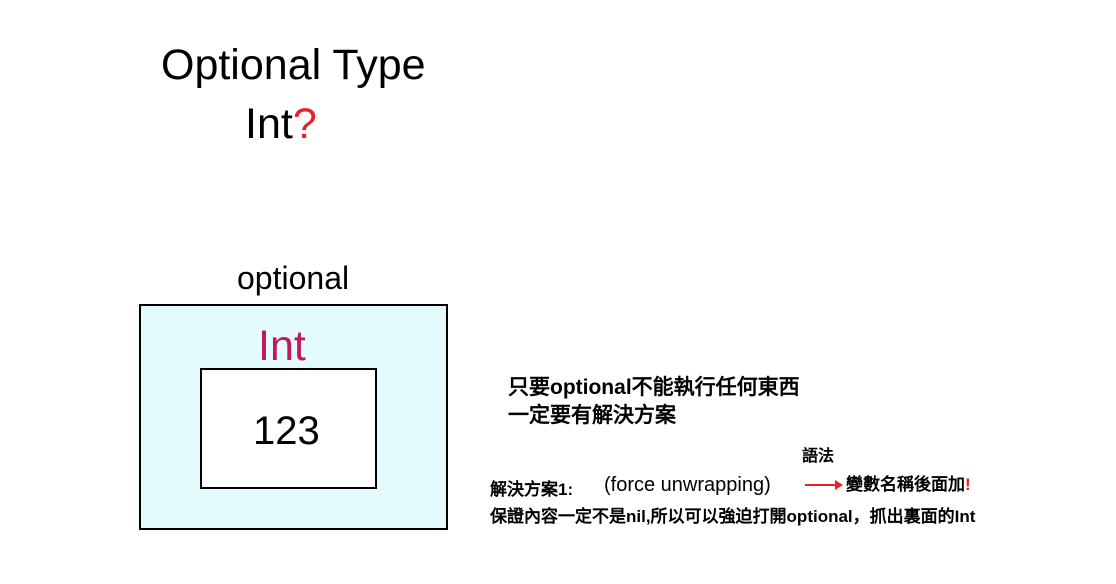 Image resolution: width=1116 pixels, height=584 pixels. I want to click on syntax-label: 語法, so click(818, 456).